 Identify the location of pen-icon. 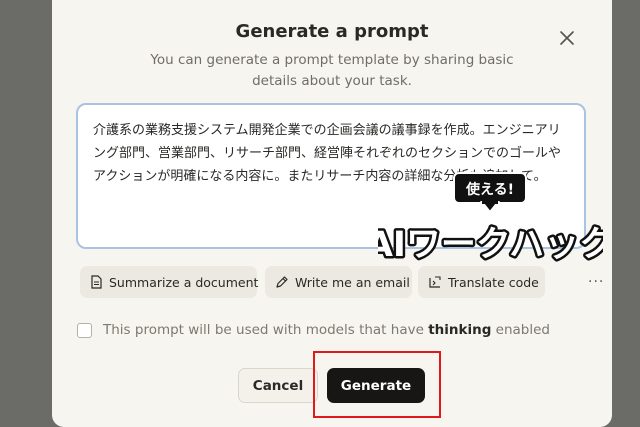
(282, 282).